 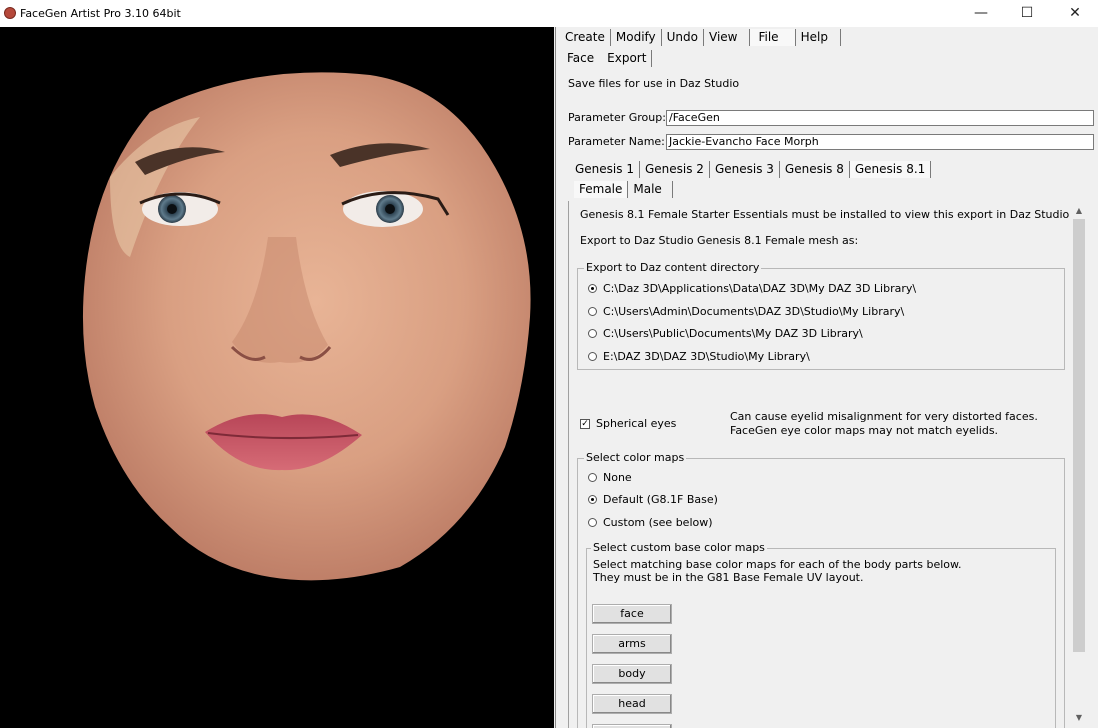 What do you see at coordinates (585, 37) in the screenshot?
I see `tab-create: Create` at bounding box center [585, 37].